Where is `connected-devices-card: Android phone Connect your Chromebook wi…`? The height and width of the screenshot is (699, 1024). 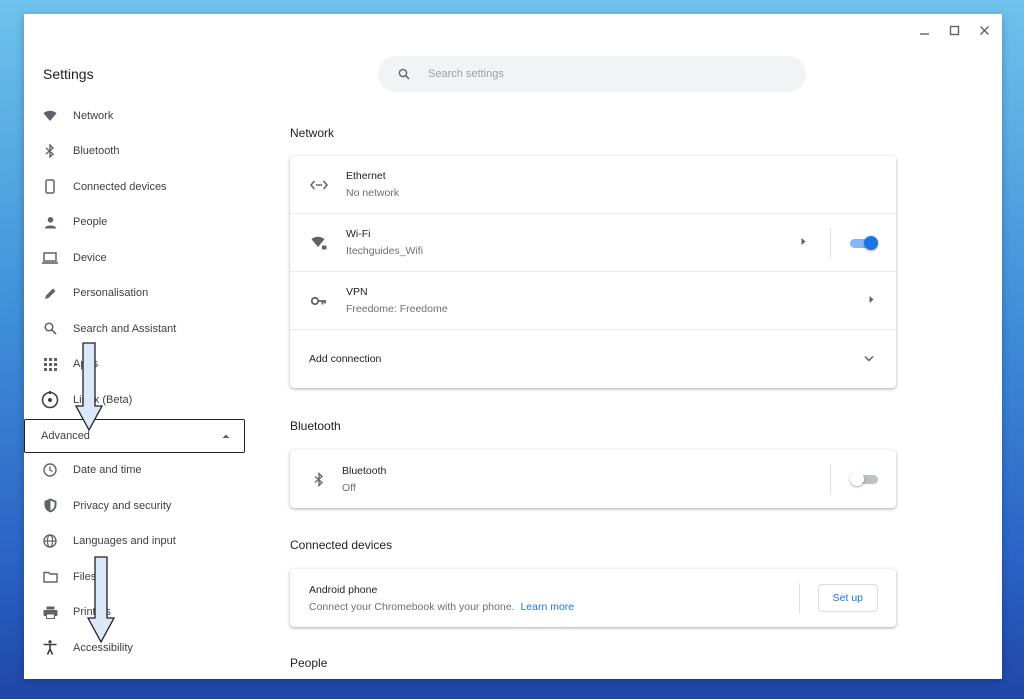
connected-devices-card: Android phone Connect your Chromebook wi… is located at coordinates (593, 598).